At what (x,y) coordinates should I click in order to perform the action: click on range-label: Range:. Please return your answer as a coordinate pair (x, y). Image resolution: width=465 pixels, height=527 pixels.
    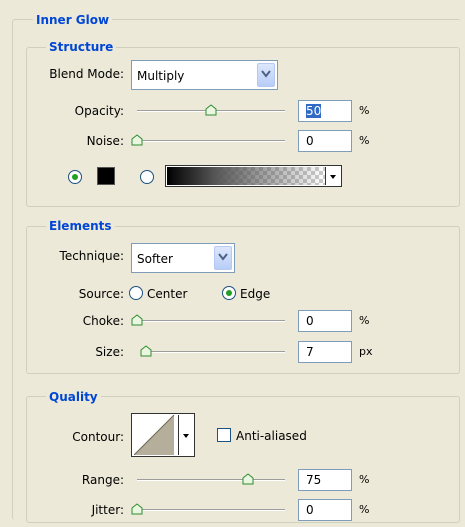
    Looking at the image, I should click on (102, 480).